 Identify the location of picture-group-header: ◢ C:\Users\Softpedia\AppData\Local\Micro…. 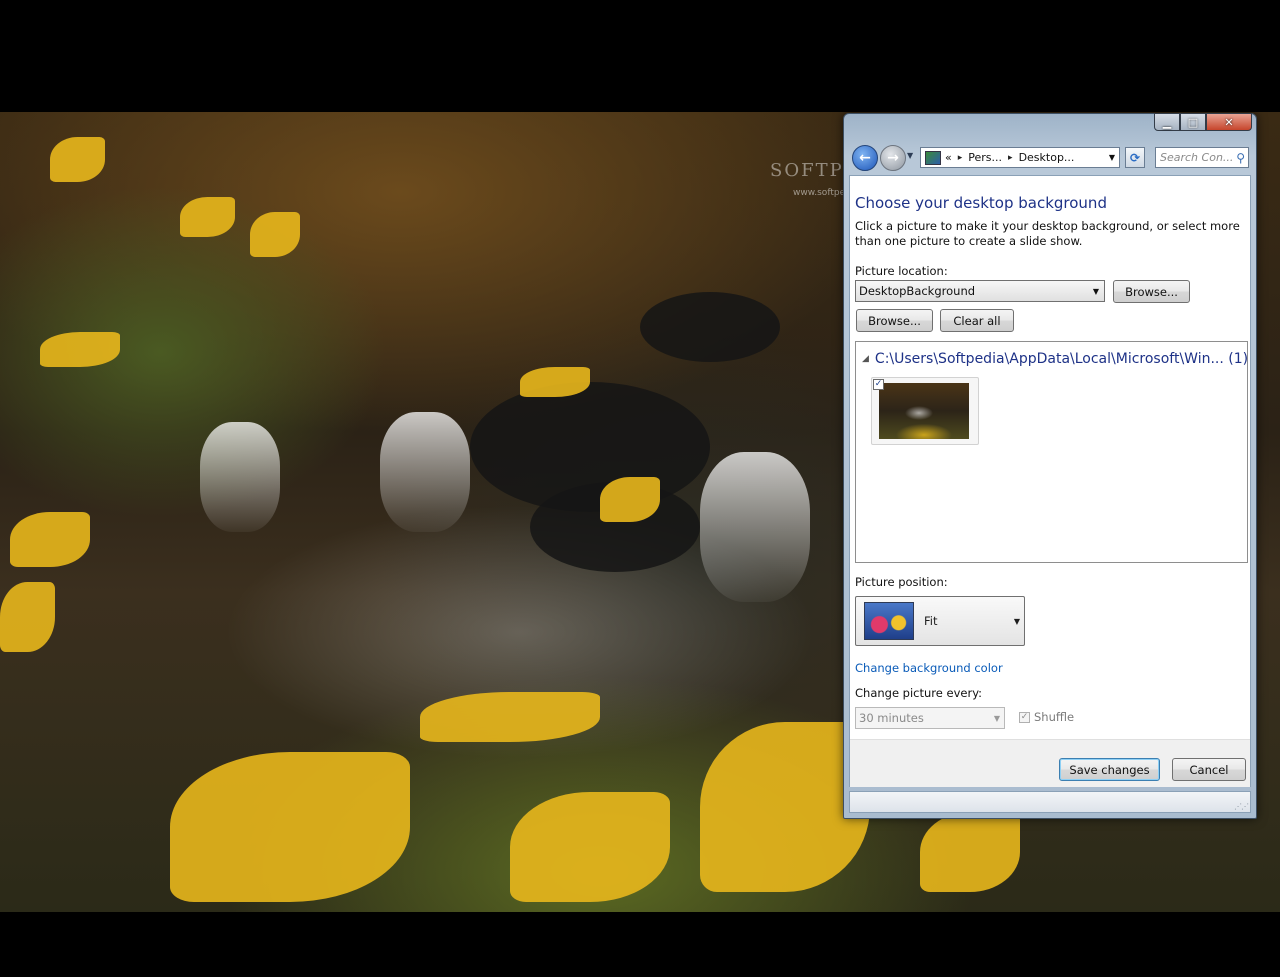
(1055, 359).